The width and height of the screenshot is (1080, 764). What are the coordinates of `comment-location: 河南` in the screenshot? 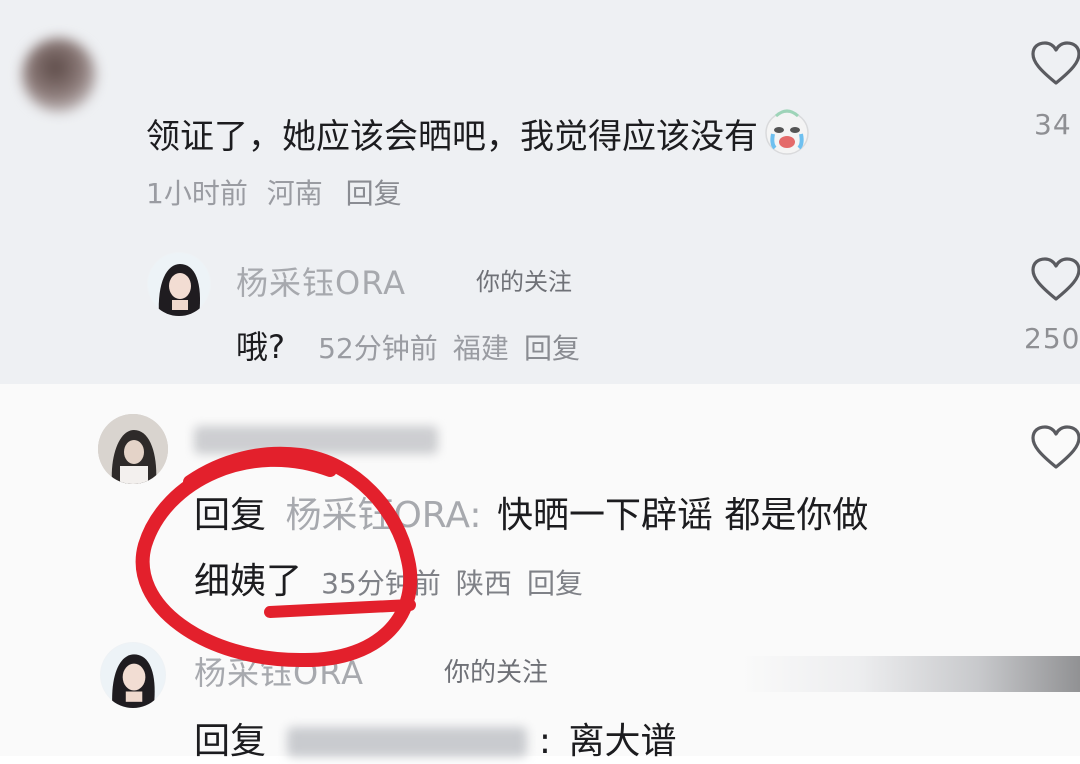 It's located at (294, 193).